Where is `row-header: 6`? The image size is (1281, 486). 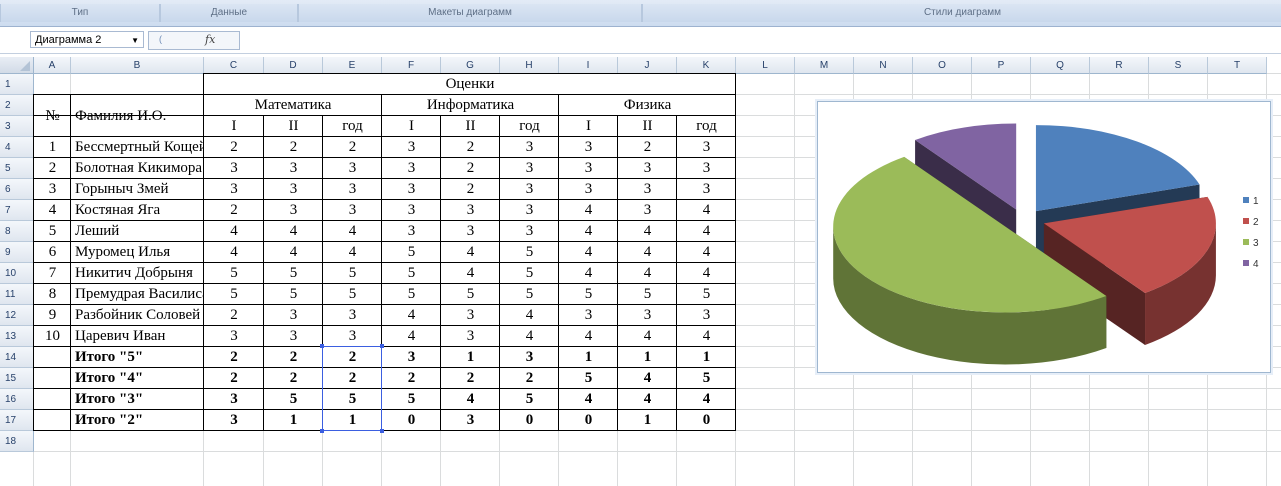
row-header: 6 is located at coordinates (17, 189).